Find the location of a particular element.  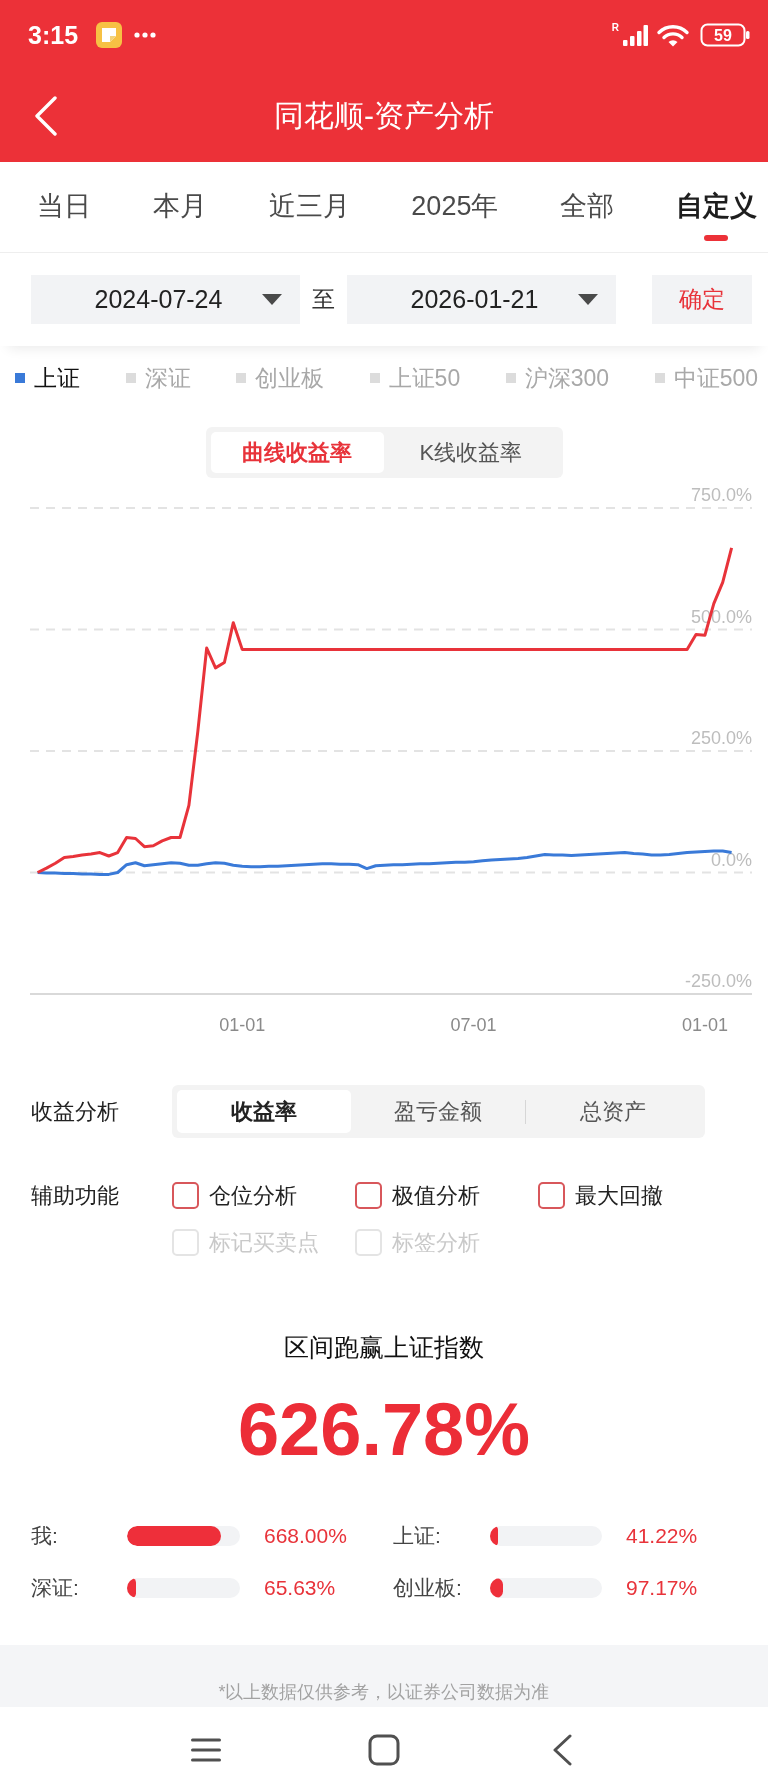

bar-value: 97.17% is located at coordinates (662, 1588).